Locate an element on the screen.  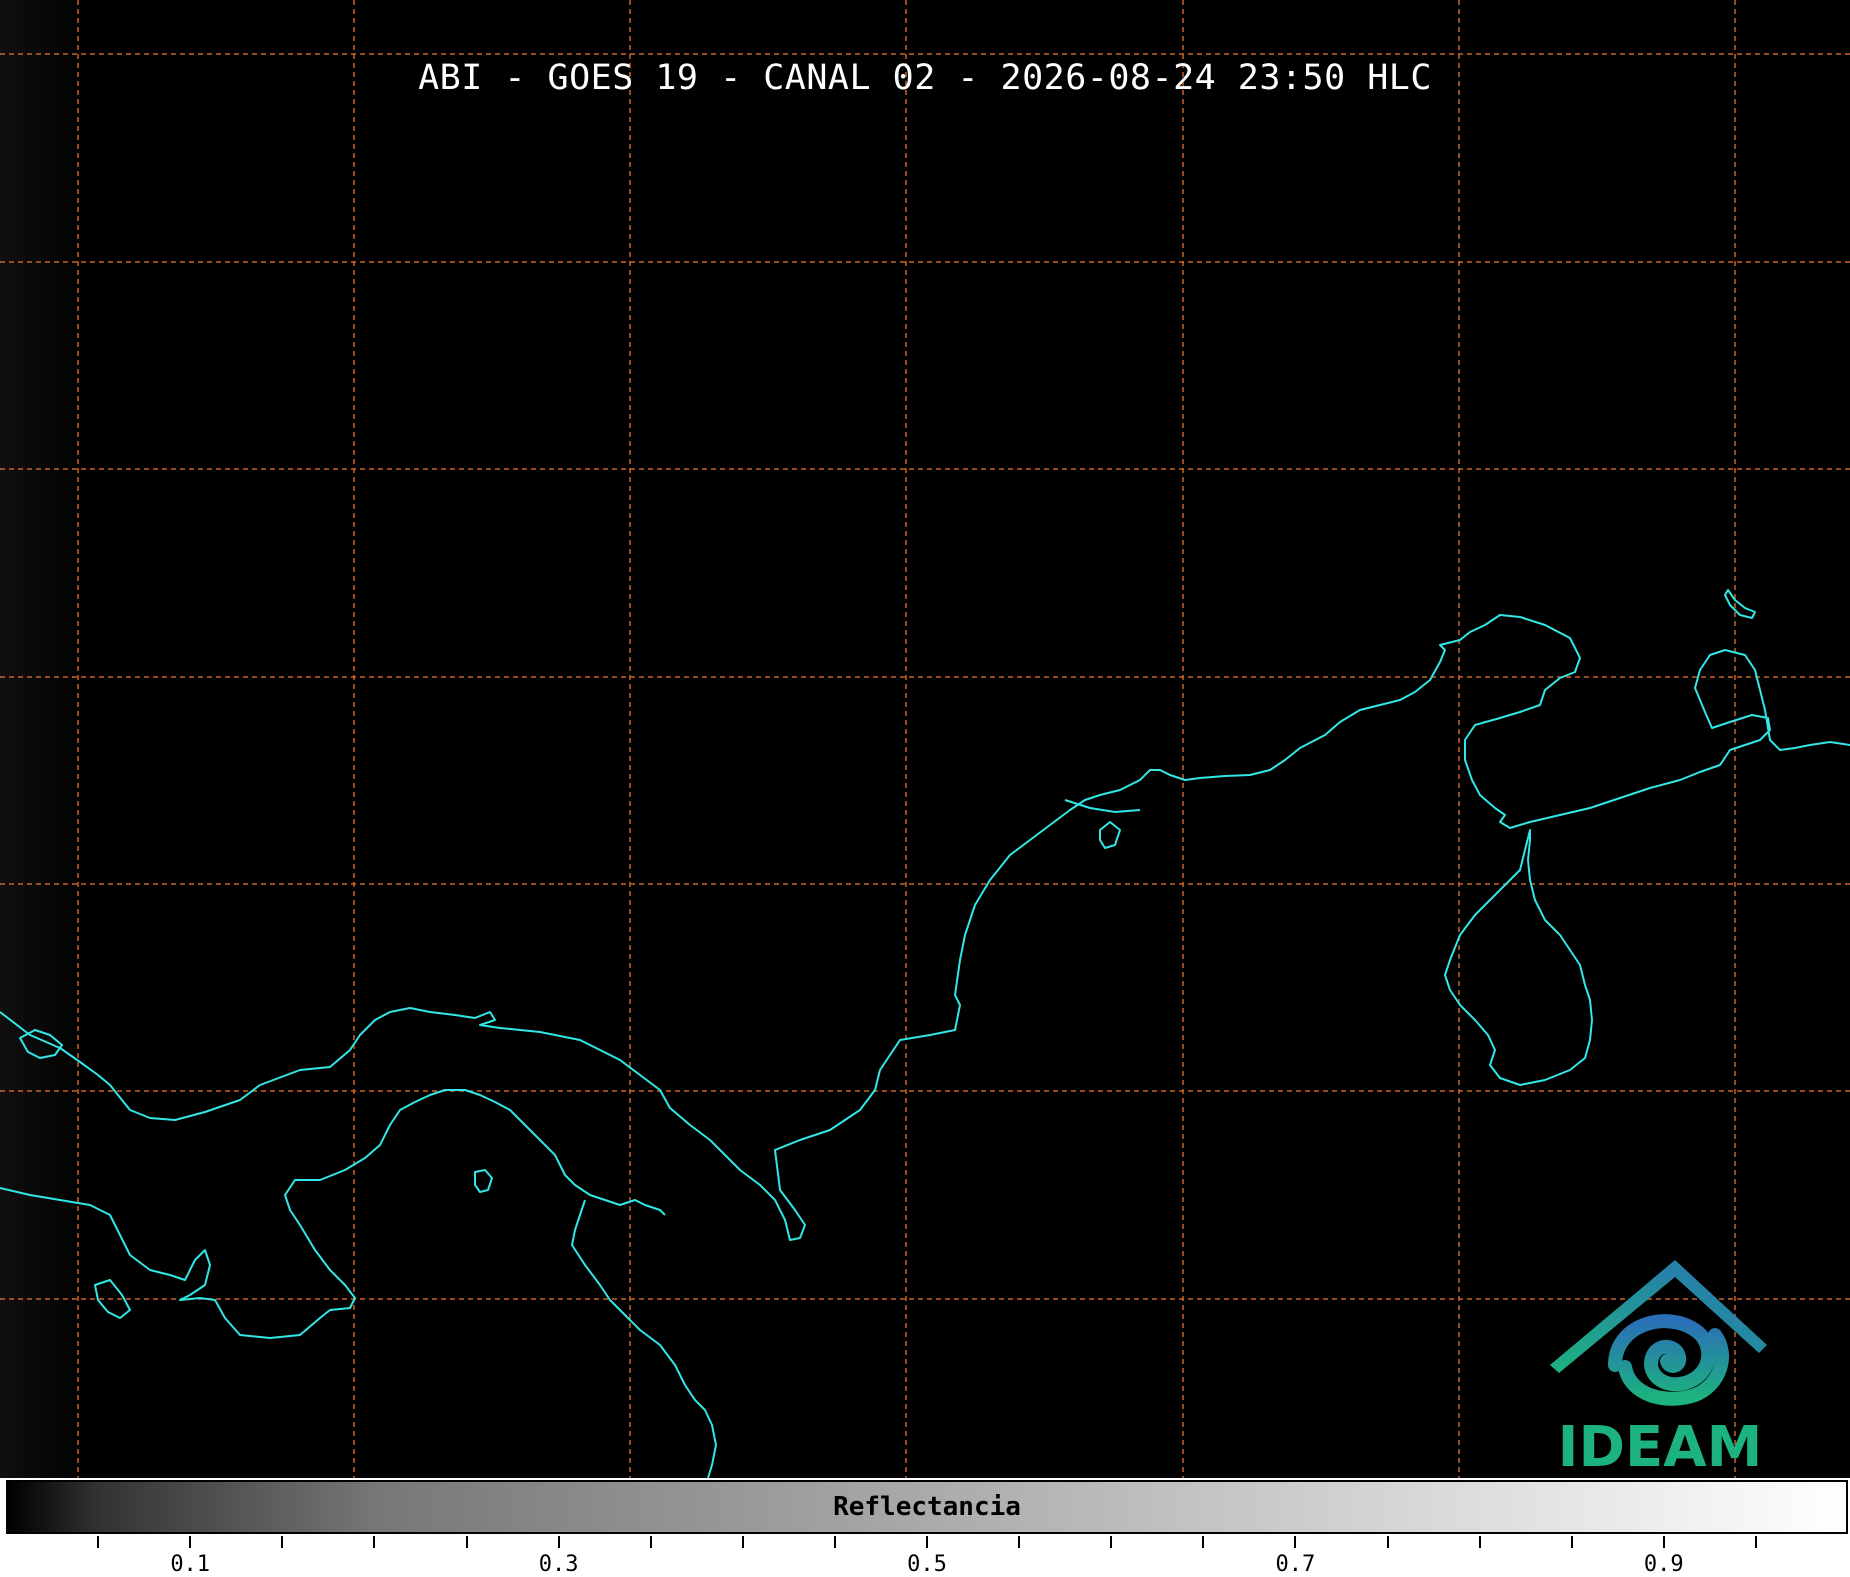
ideam-logo: IDEAM is located at coordinates (1660, 1366).